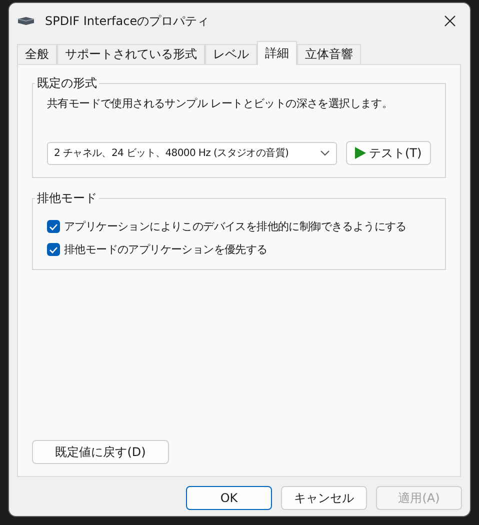 This screenshot has width=479, height=525. What do you see at coordinates (324, 498) in the screenshot?
I see `dialog-button: キャンセル` at bounding box center [324, 498].